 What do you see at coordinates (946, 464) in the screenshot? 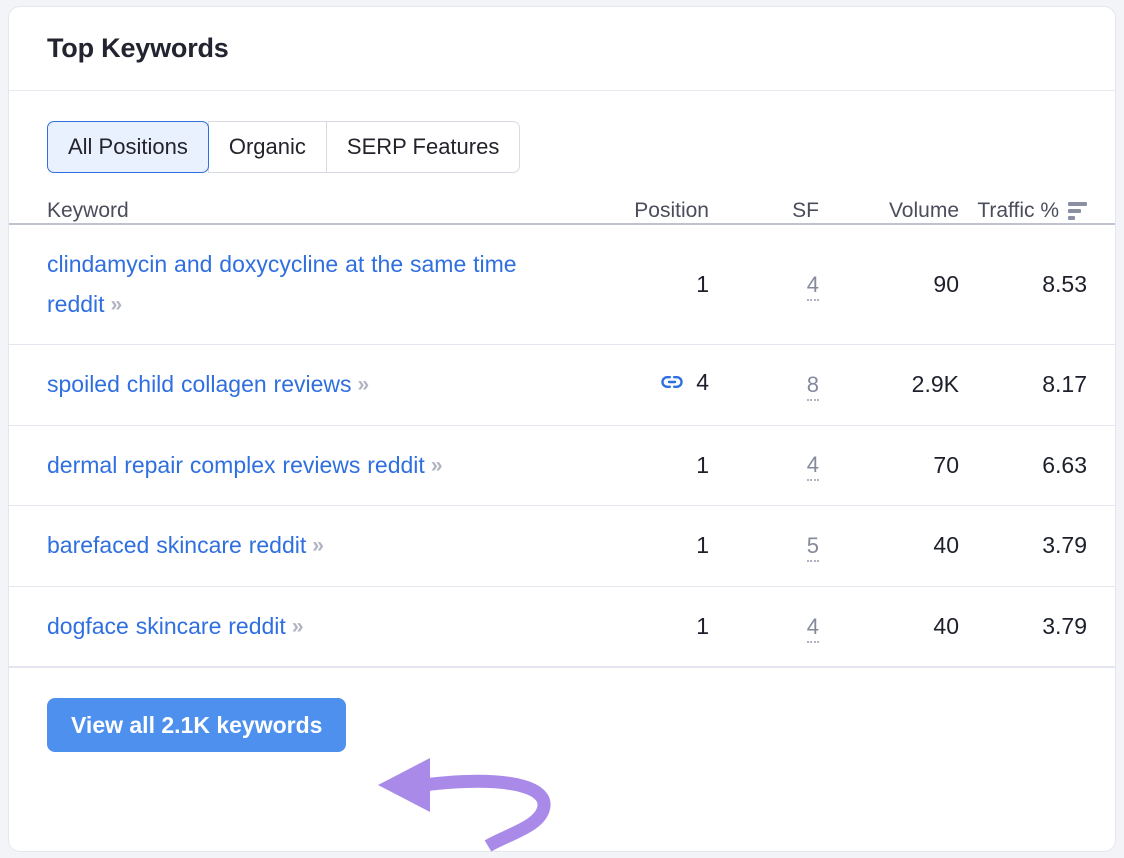
I see `volume-cell: 70` at bounding box center [946, 464].